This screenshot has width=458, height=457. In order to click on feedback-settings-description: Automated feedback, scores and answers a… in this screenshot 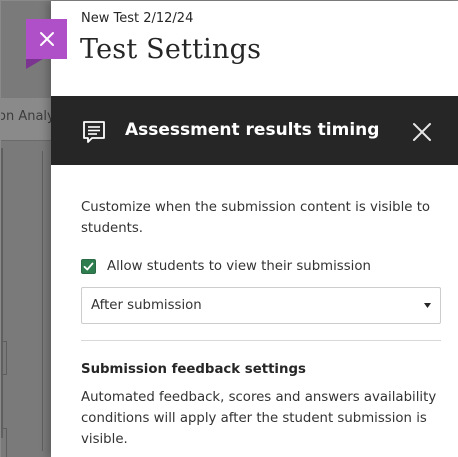, I will do `click(259, 418)`.